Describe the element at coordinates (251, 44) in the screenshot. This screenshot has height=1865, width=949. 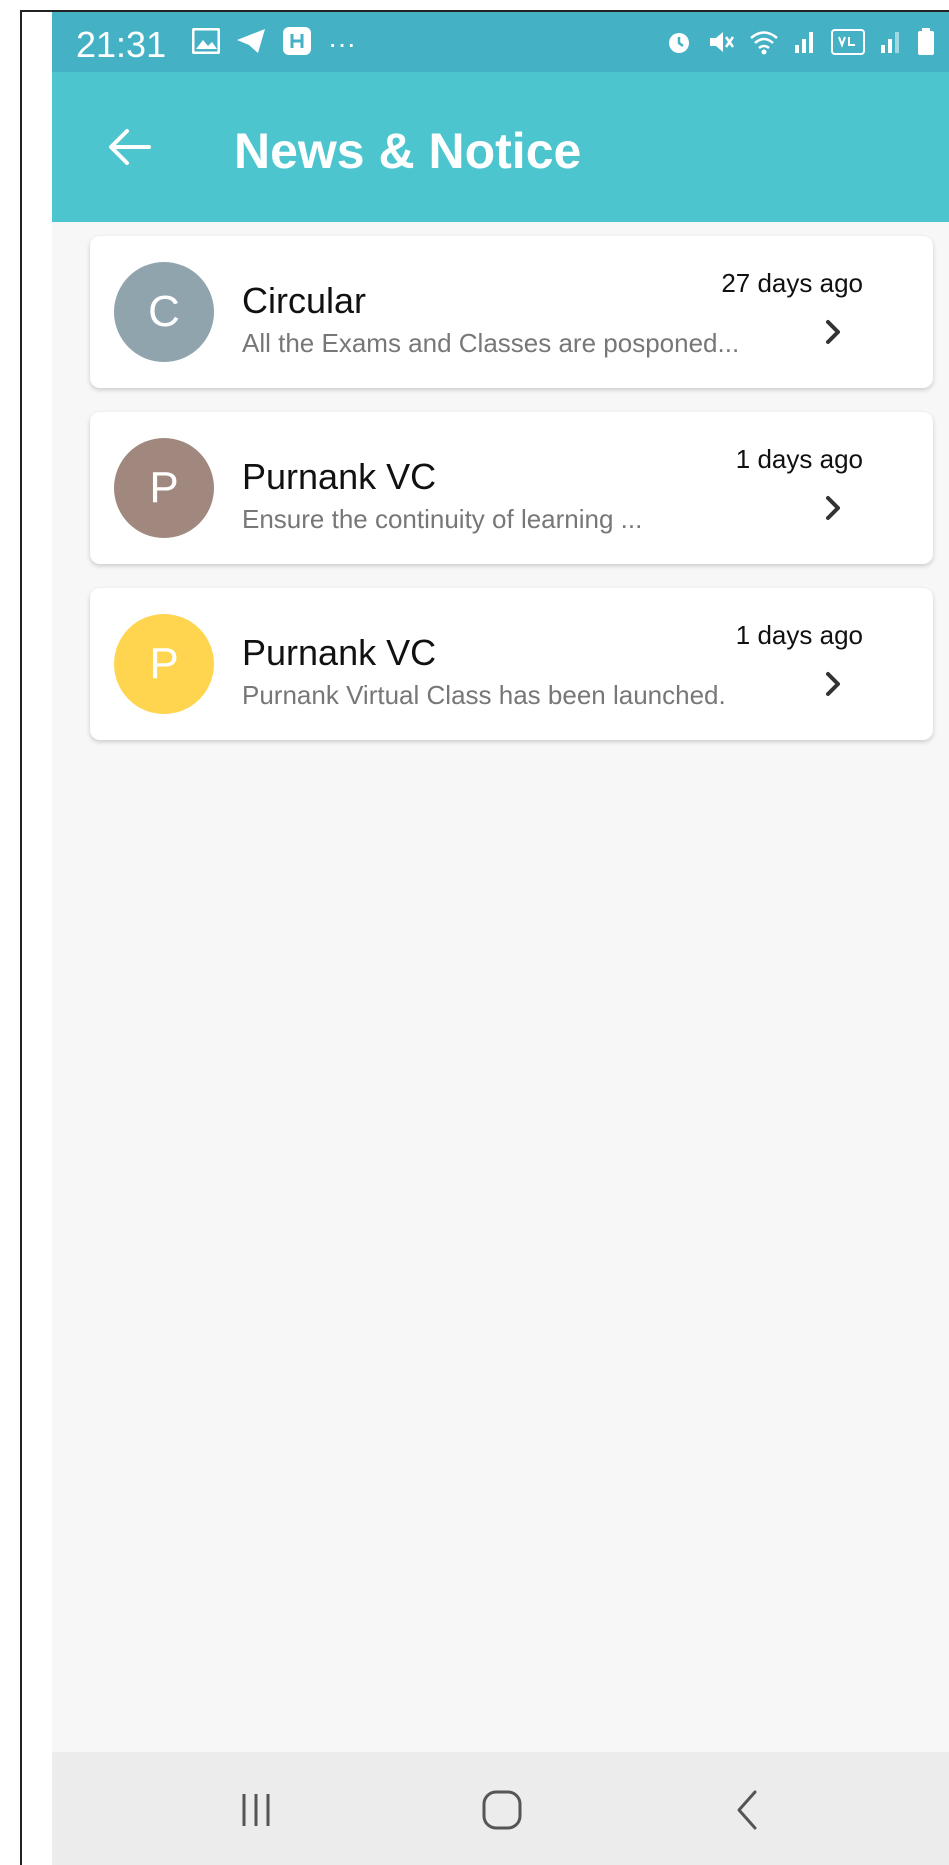
I see `telegram-icon` at that location.